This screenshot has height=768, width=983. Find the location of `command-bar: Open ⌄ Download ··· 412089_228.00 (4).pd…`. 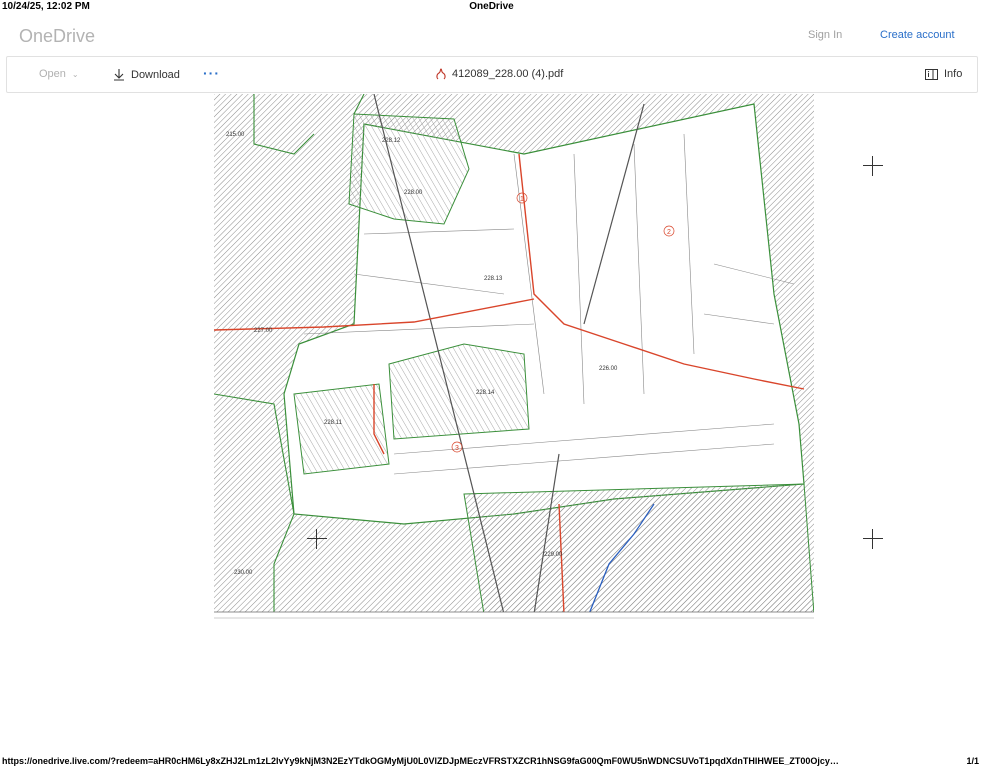

command-bar: Open ⌄ Download ··· 412089_228.00 (4).pd… is located at coordinates (492, 74).